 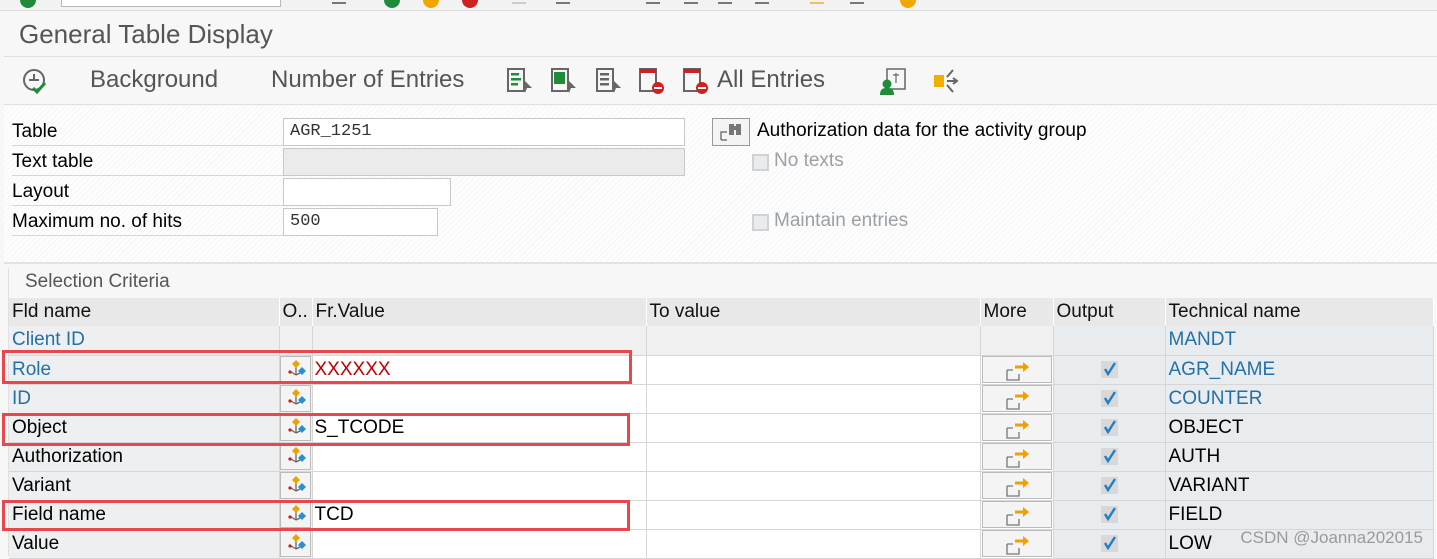 I want to click on selection-criteria-title: Selection Criteria, so click(x=97, y=282).